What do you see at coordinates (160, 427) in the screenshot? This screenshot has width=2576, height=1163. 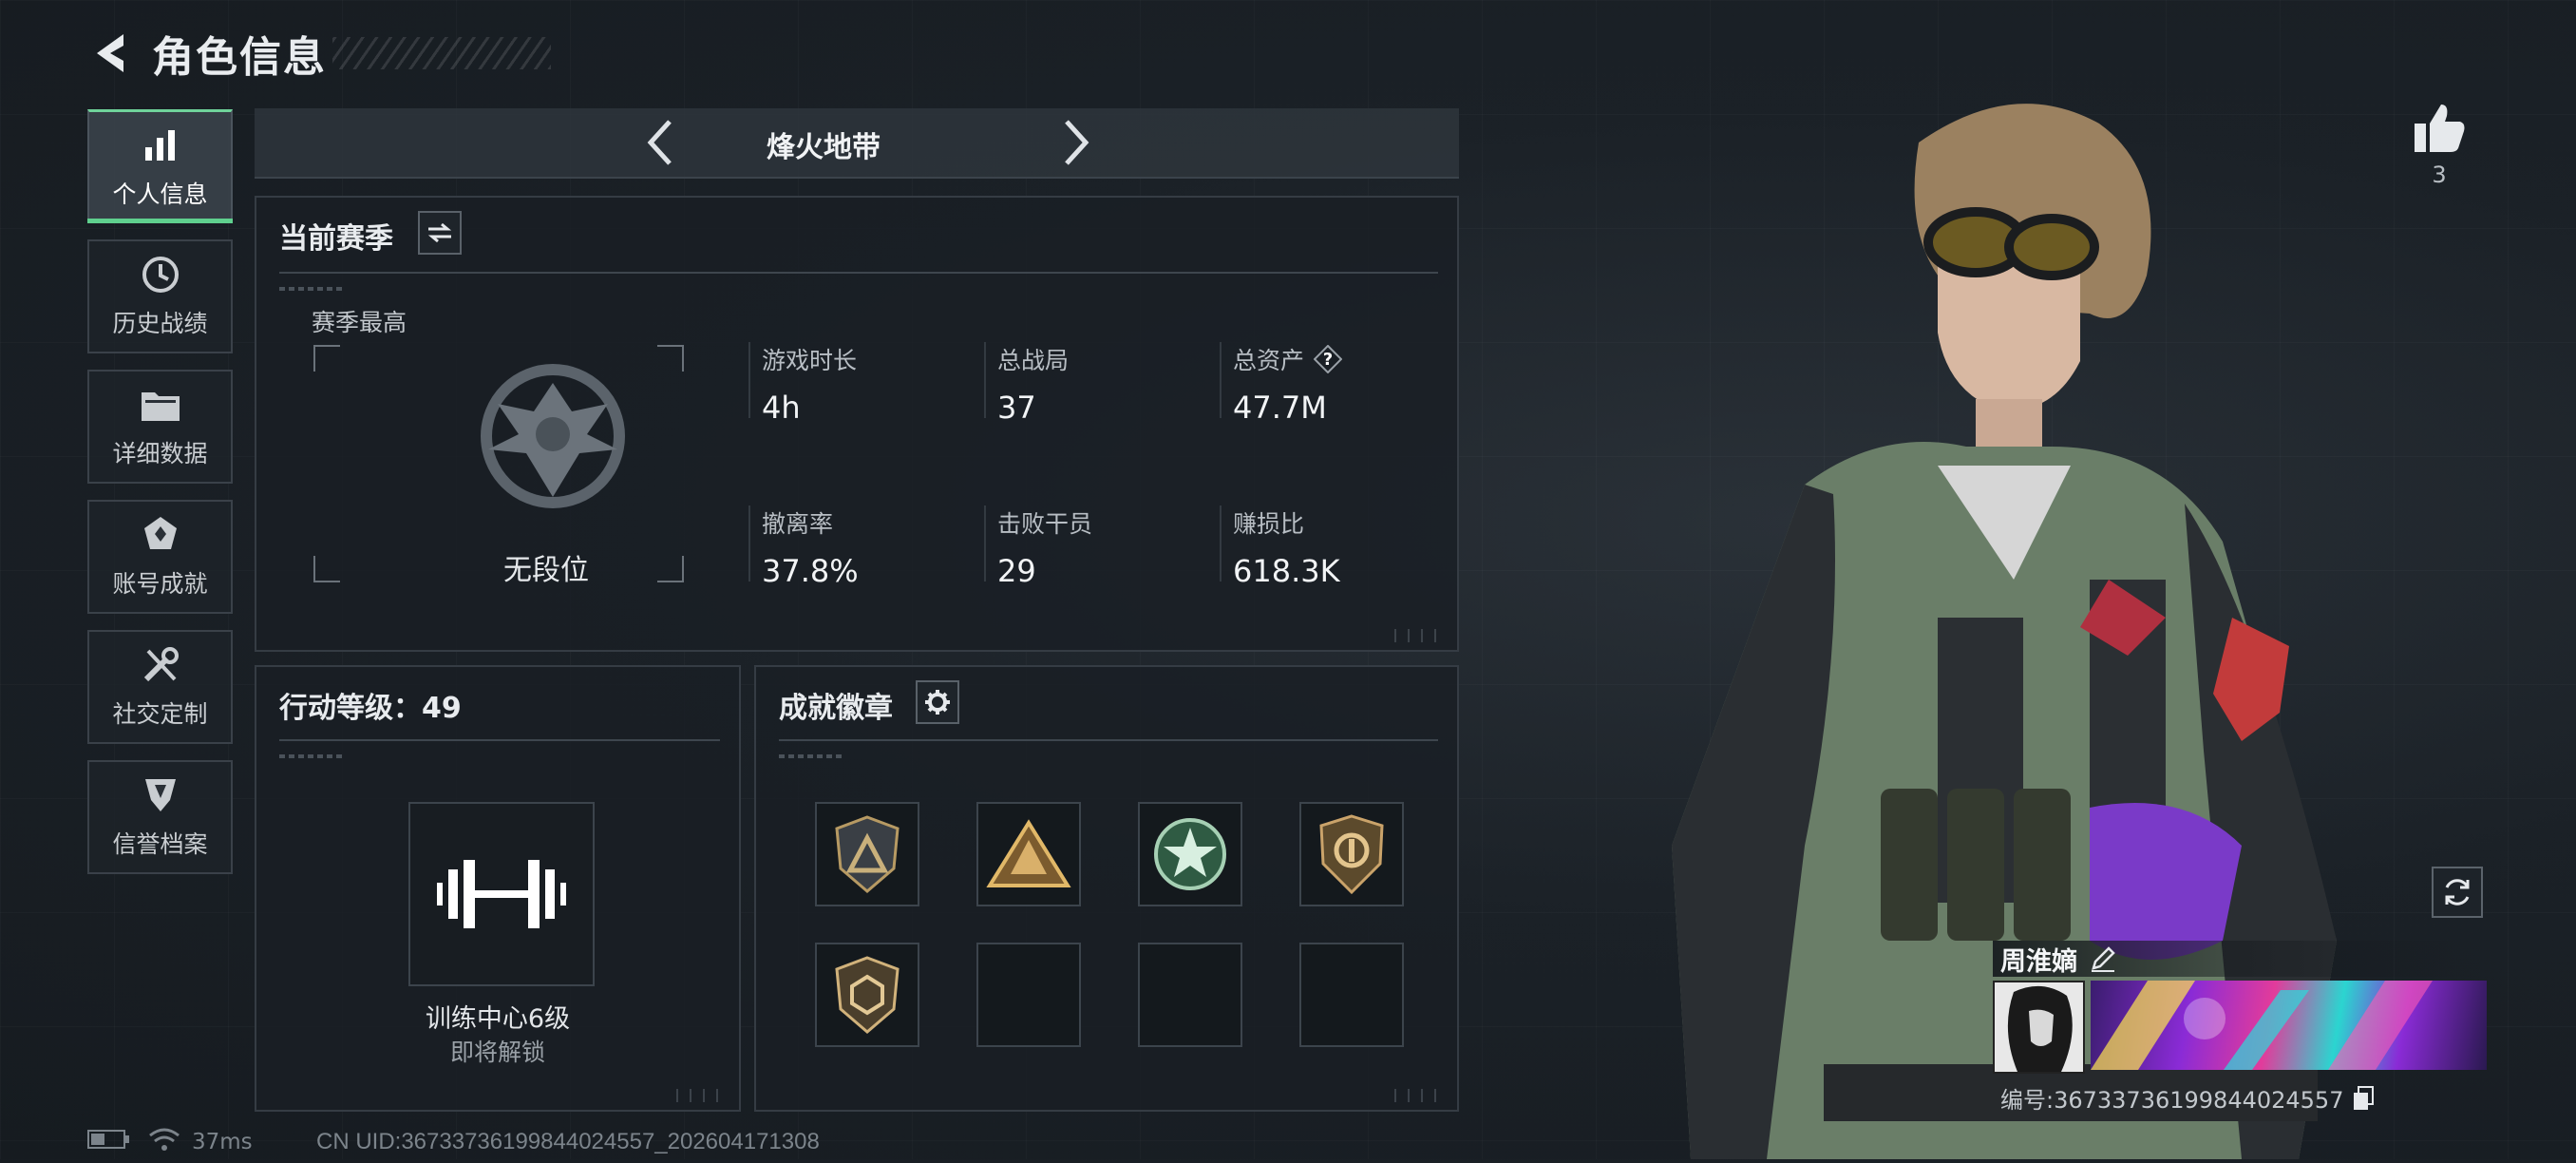 I see `sidebar-item-detailed-data: 详细数据` at bounding box center [160, 427].